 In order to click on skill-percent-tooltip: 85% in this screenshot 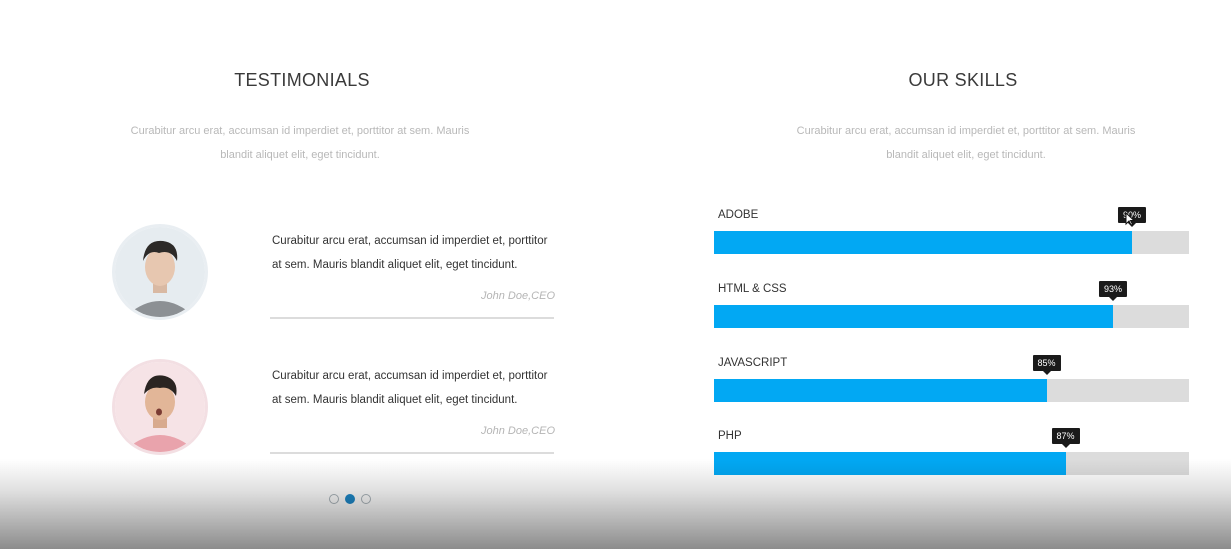, I will do `click(1046, 365)`.